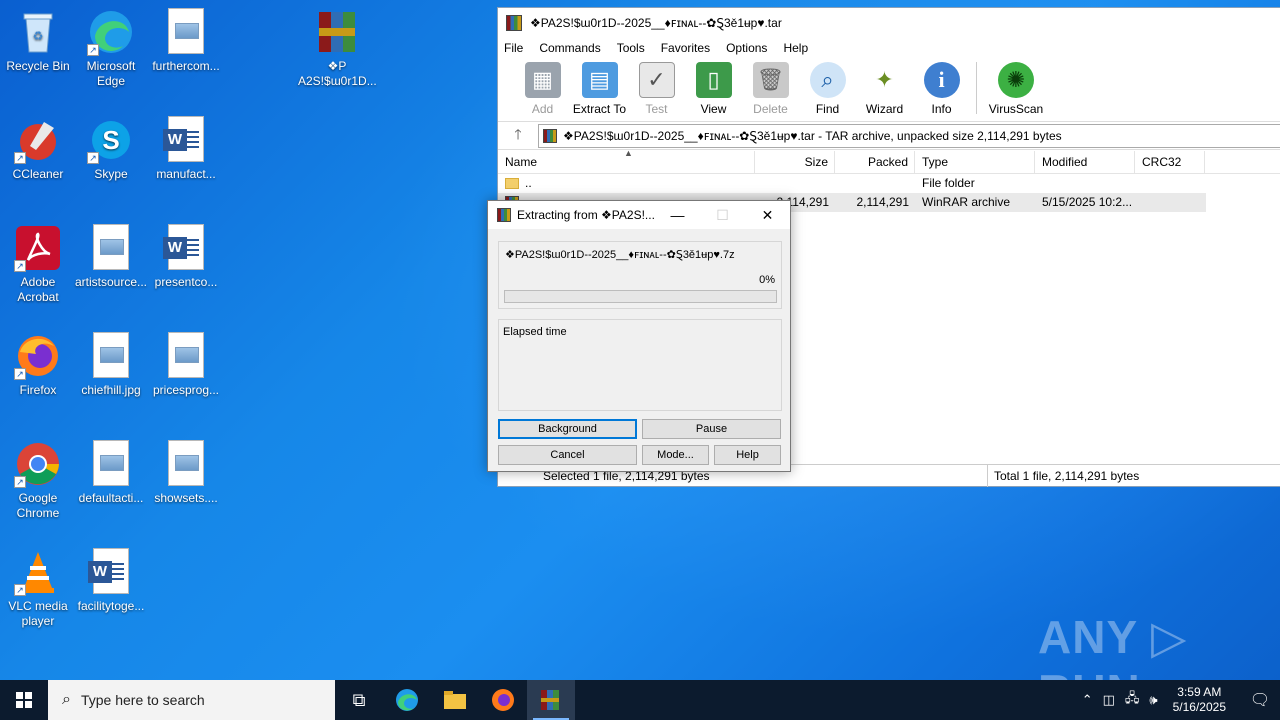 The width and height of the screenshot is (1280, 720). Describe the element at coordinates (38, 572) in the screenshot. I see `vlc-icon: ↗` at that location.